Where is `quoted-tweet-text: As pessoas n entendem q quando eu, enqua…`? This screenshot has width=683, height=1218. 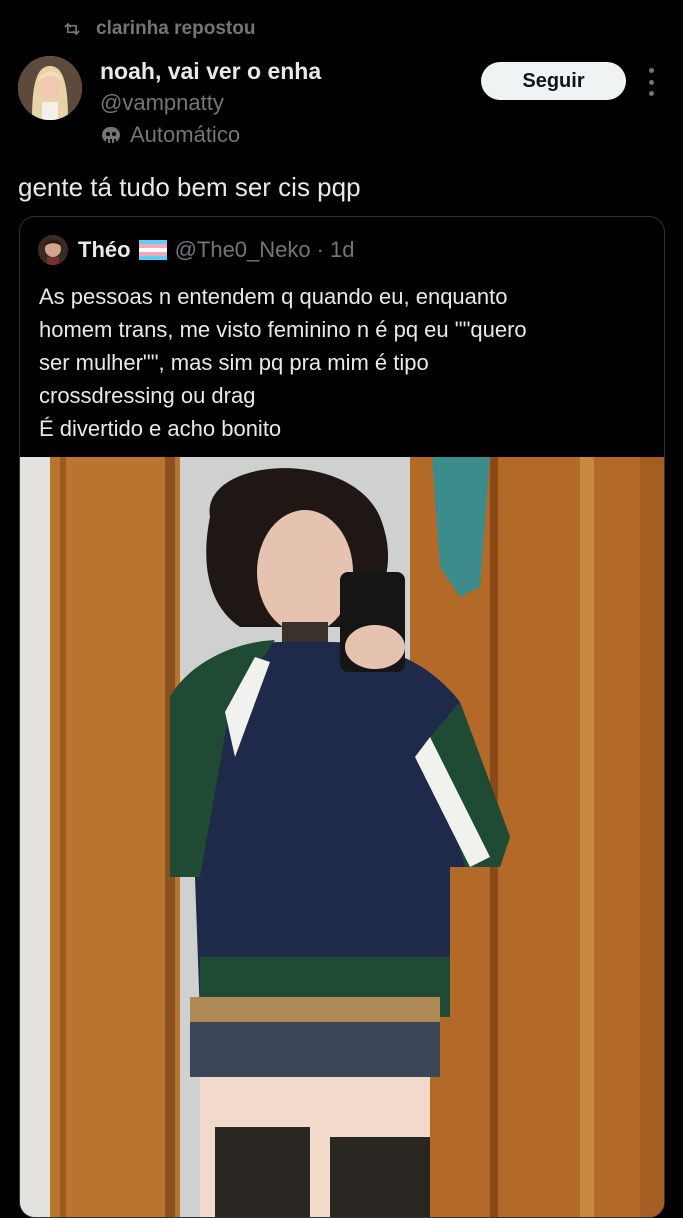
quoted-tweet-text: As pessoas n entendem q quando eu, enqua… is located at coordinates (339, 362).